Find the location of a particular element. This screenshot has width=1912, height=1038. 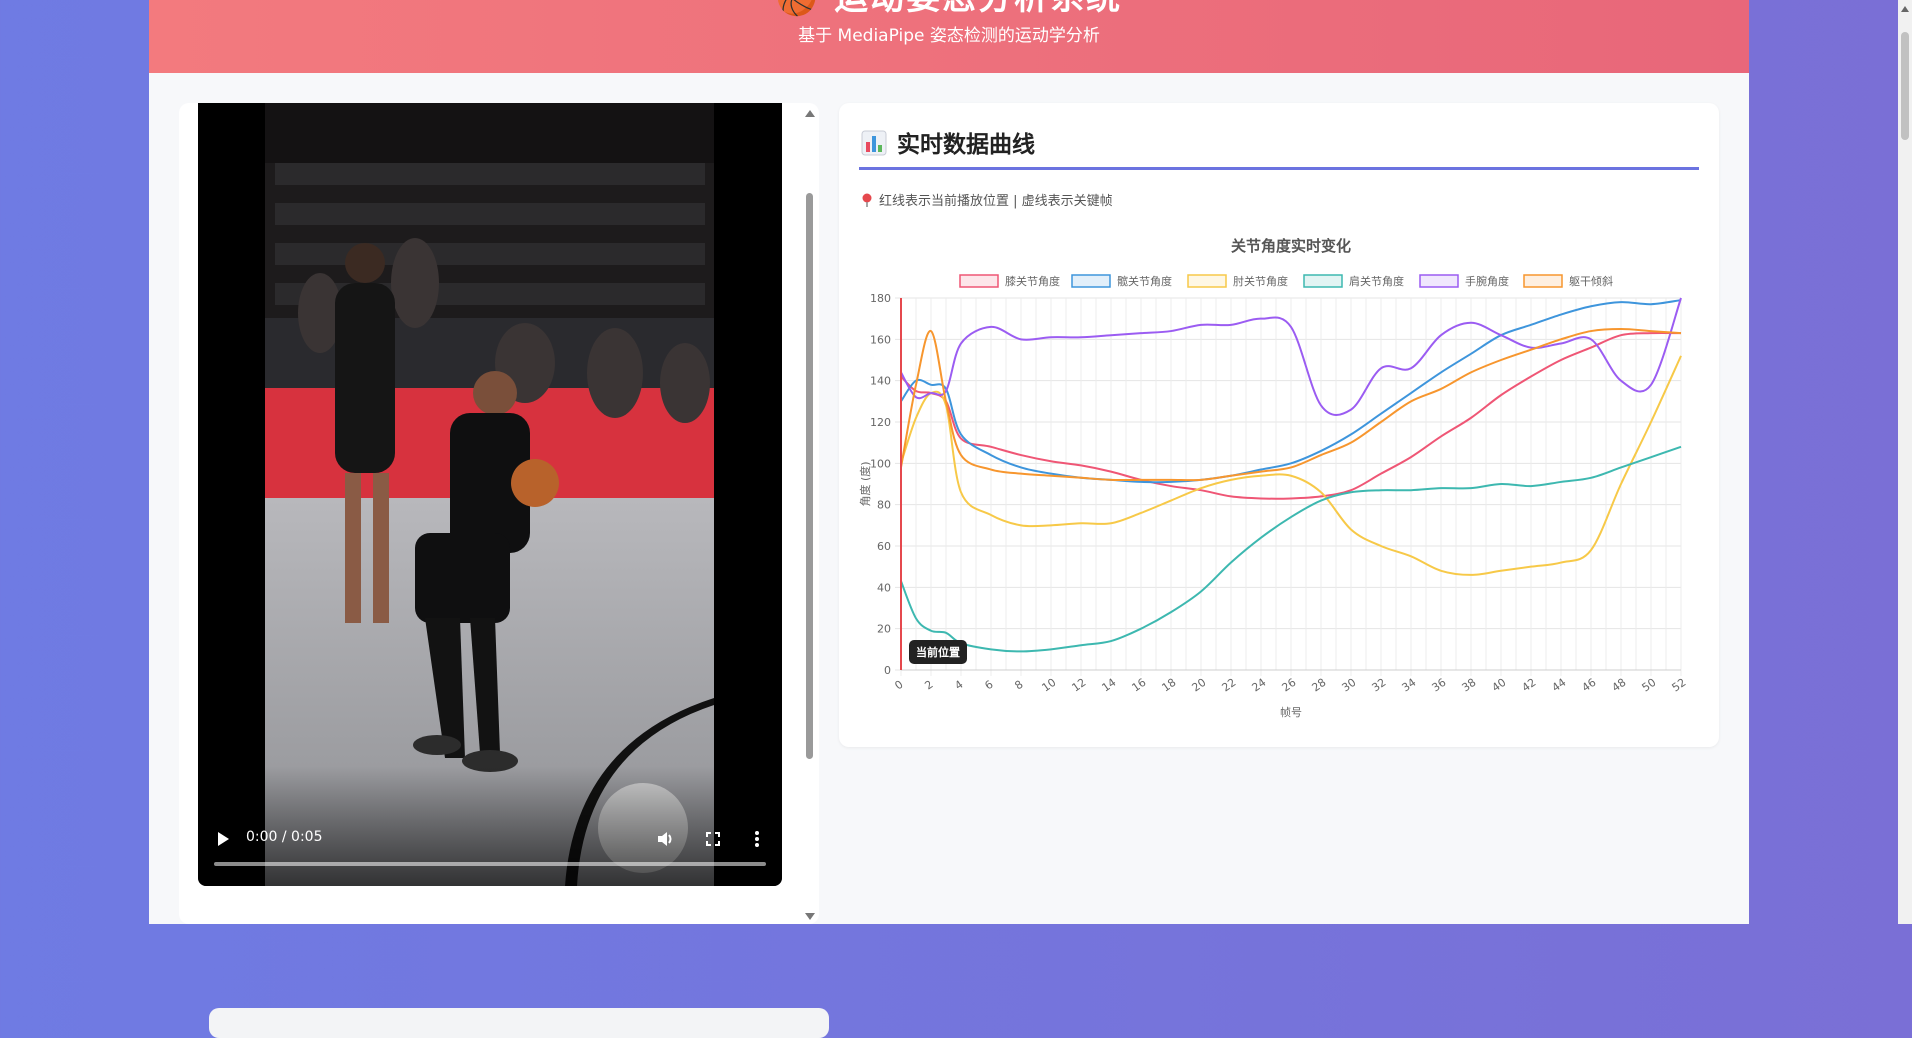

y-tick-label: 20 is located at coordinates (884, 629).